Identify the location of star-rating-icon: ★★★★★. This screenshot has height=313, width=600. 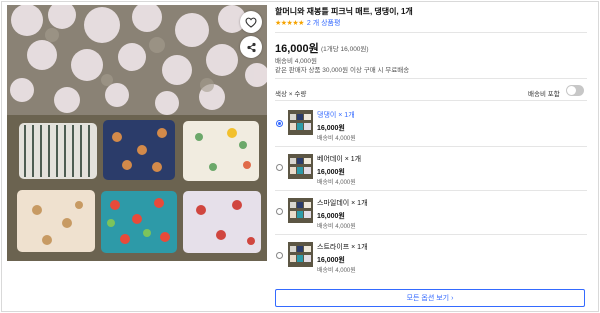
(289, 23).